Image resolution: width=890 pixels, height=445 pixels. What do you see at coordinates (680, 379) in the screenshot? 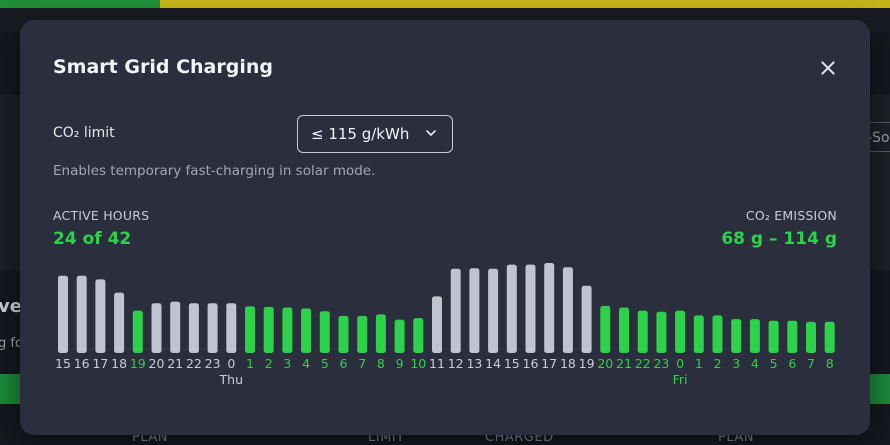
I see `day-label: Fri` at bounding box center [680, 379].